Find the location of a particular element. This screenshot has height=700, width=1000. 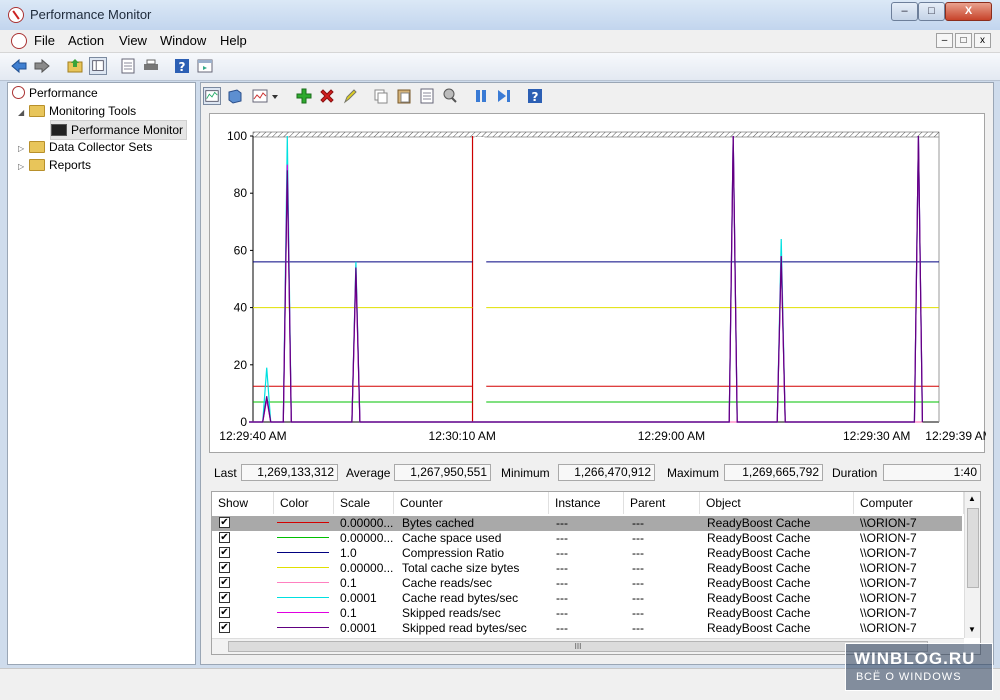

change-graph-type-icon is located at coordinates (260, 96).